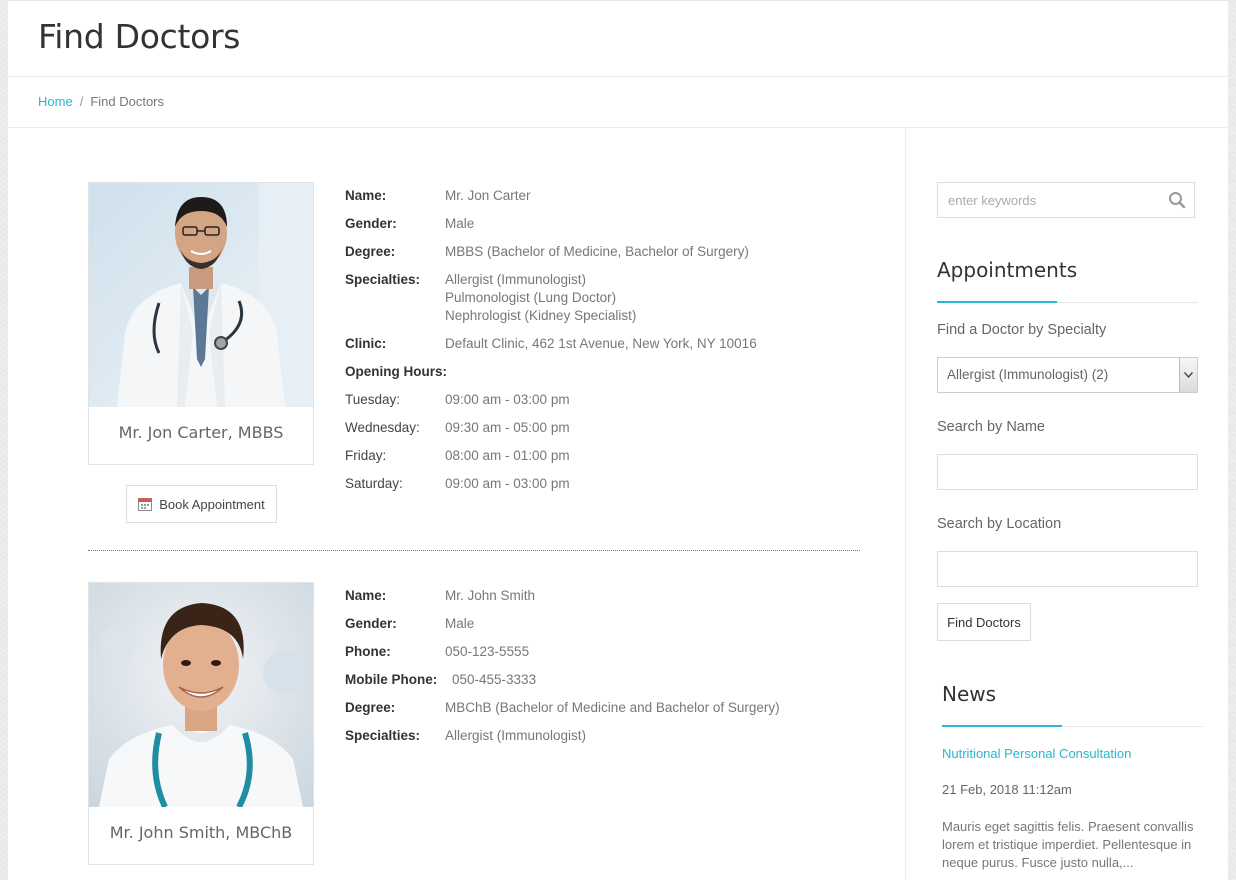  What do you see at coordinates (1028, 374) in the screenshot?
I see `specialty-selected-value: Allergist (Immunologist) (2)` at bounding box center [1028, 374].